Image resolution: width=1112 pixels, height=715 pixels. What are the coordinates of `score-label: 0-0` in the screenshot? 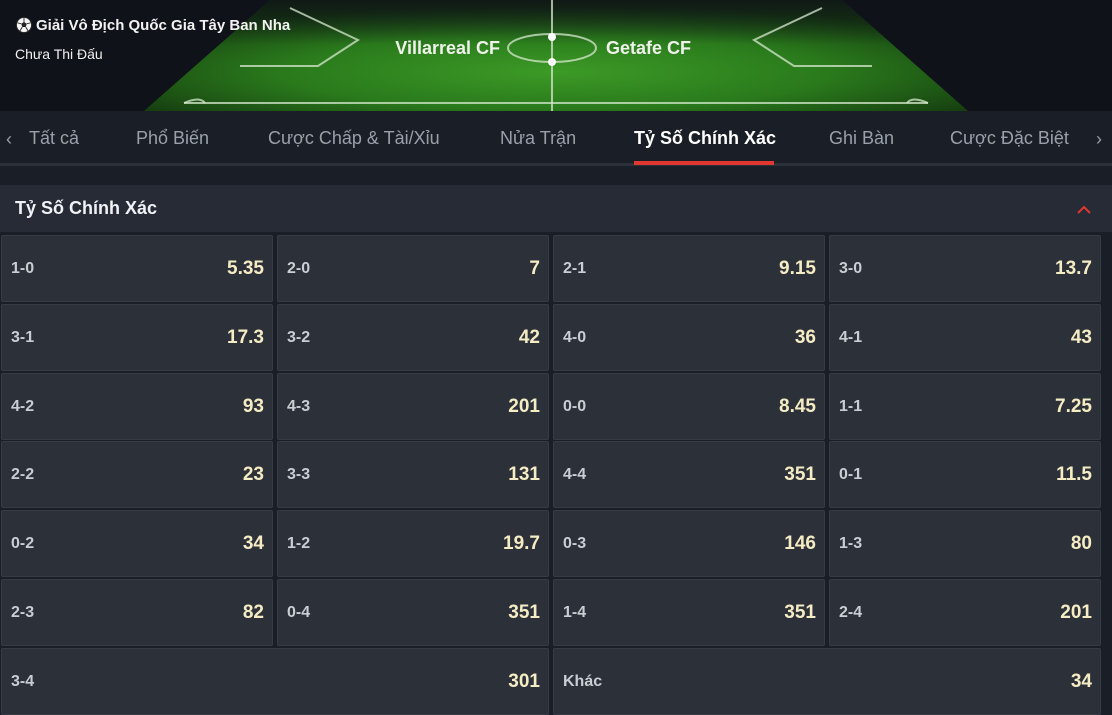 It's located at (575, 406).